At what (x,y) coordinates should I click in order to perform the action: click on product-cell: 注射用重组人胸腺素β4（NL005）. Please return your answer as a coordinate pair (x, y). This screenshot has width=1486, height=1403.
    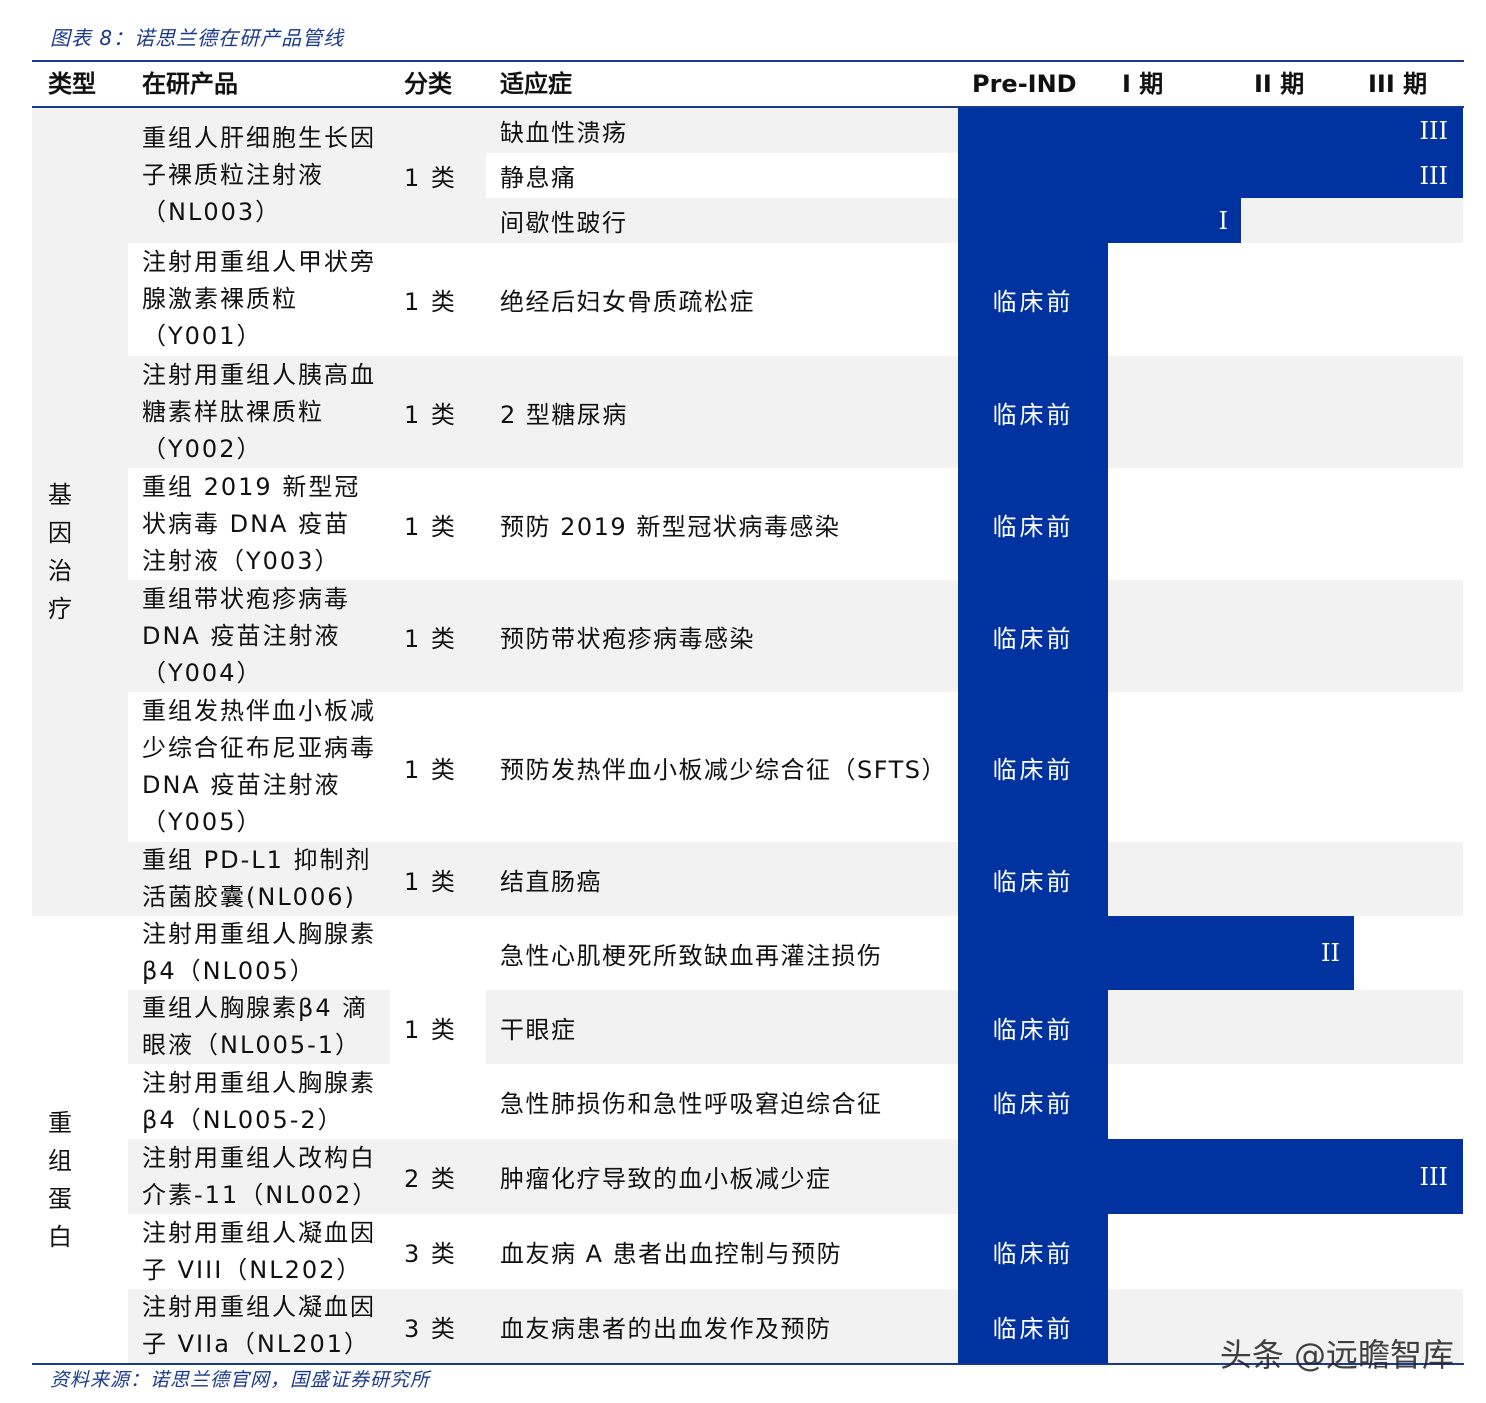
    Looking at the image, I should click on (259, 953).